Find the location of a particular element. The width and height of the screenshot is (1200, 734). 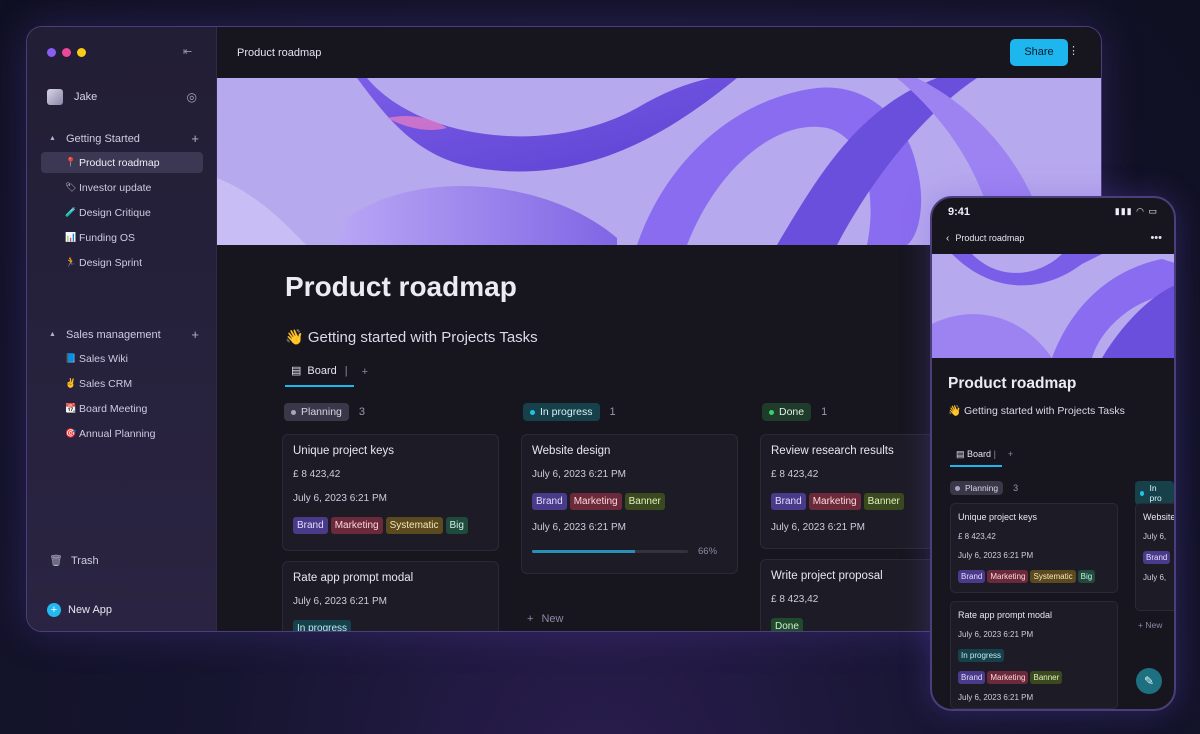

minimize-window-button is located at coordinates (66, 52).